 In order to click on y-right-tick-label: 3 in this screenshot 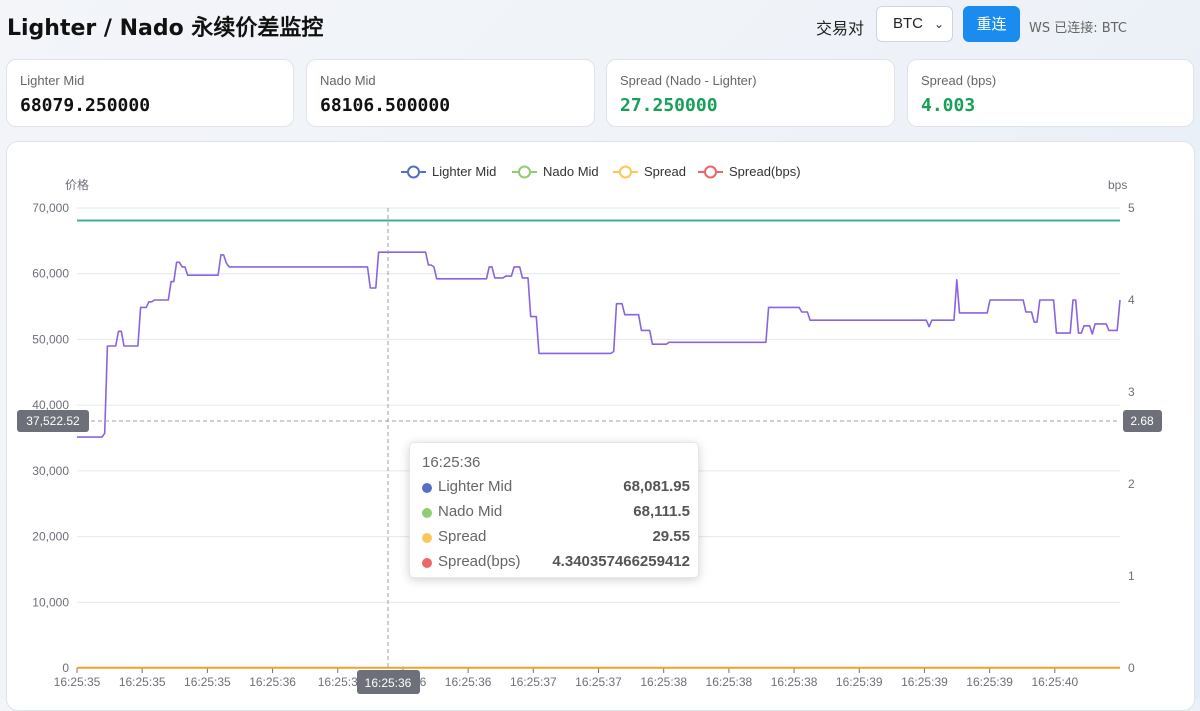, I will do `click(1131, 392)`.